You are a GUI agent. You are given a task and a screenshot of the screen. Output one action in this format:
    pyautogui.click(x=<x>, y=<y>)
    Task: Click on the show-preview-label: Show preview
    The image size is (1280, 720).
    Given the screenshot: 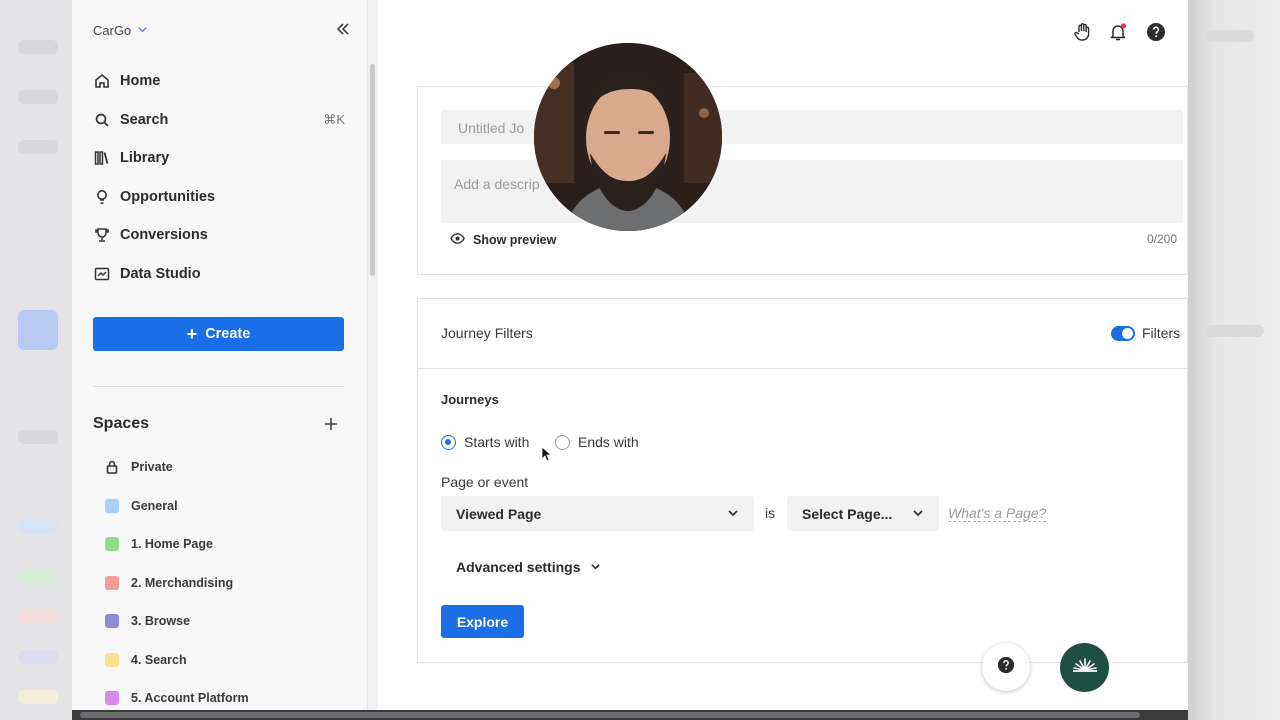 What is the action you would take?
    pyautogui.click(x=515, y=240)
    